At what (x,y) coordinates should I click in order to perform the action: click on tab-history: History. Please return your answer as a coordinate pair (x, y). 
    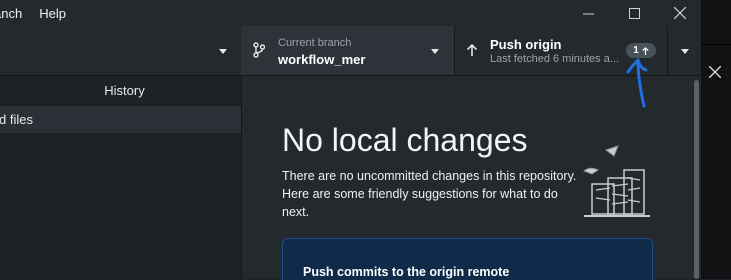
    Looking at the image, I should click on (120, 90).